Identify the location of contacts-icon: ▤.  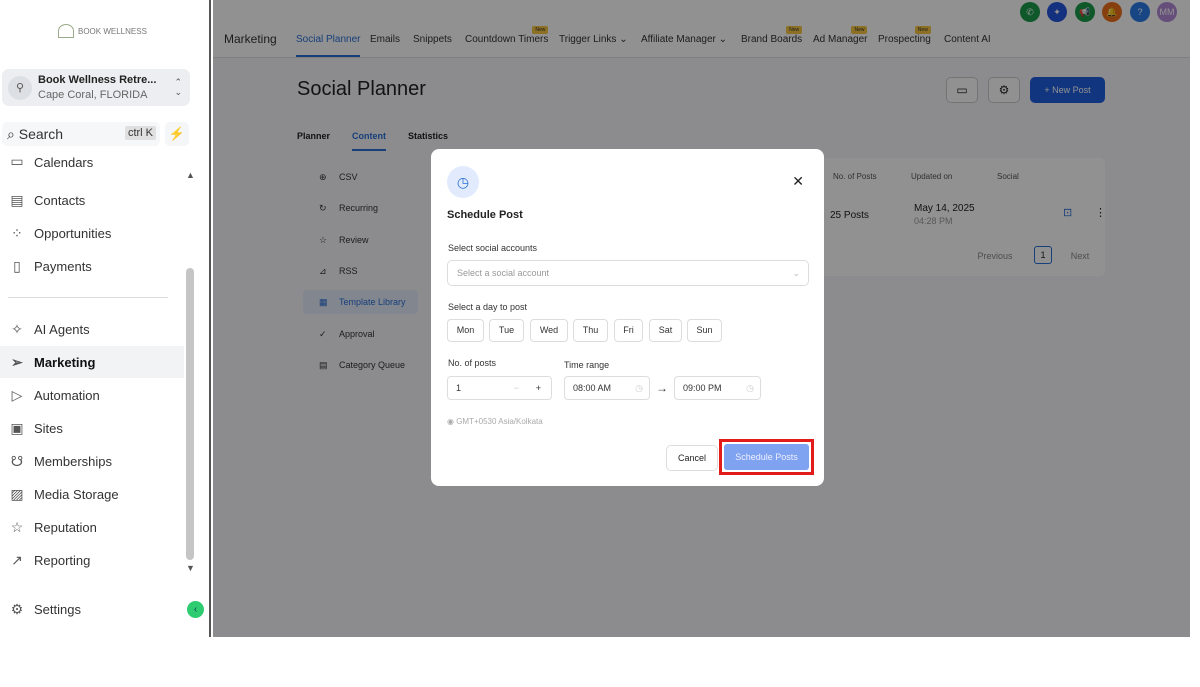
(17, 199).